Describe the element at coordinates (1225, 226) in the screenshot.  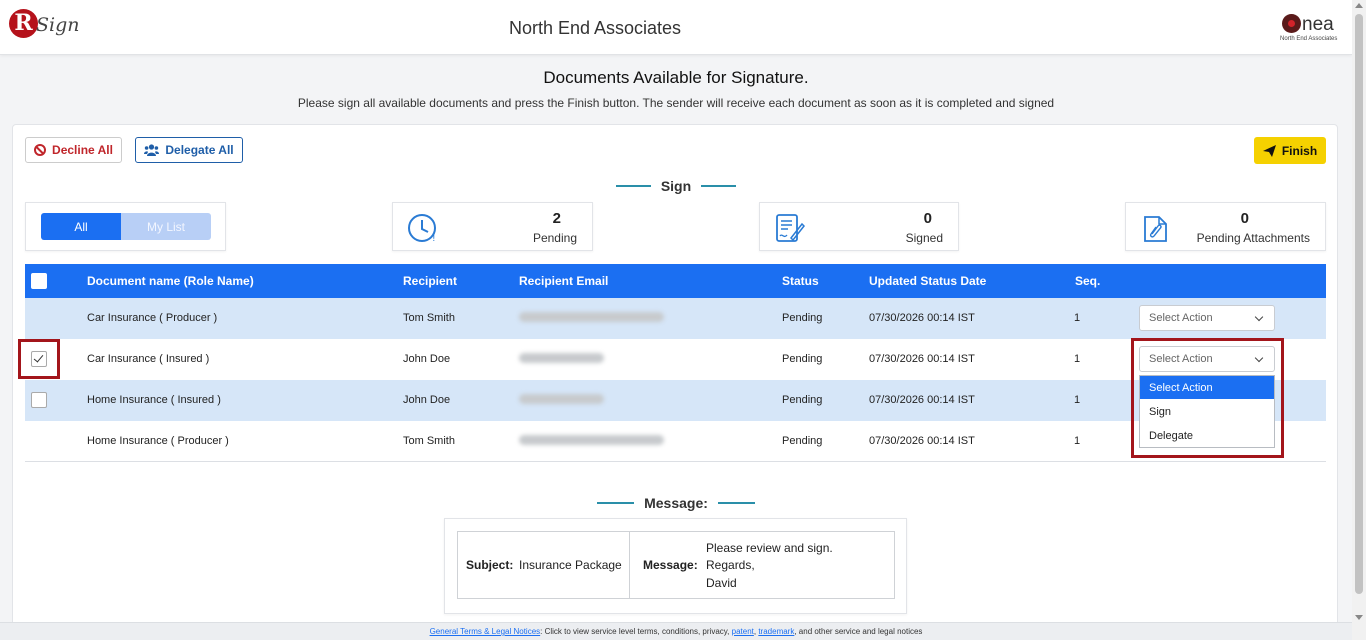
I see `stat-attachments: 0 Pending Attachments` at that location.